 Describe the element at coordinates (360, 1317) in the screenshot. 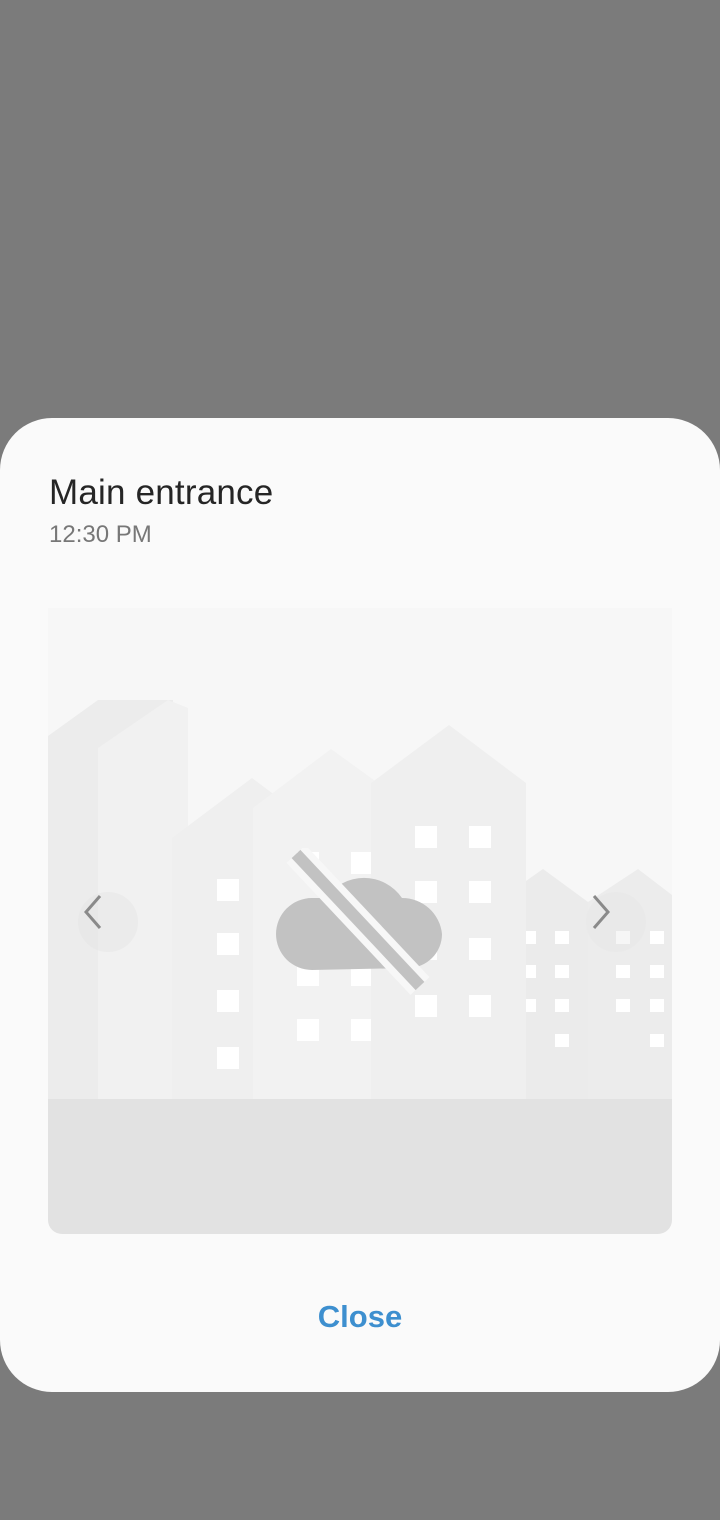

I see `close-button: Close` at that location.